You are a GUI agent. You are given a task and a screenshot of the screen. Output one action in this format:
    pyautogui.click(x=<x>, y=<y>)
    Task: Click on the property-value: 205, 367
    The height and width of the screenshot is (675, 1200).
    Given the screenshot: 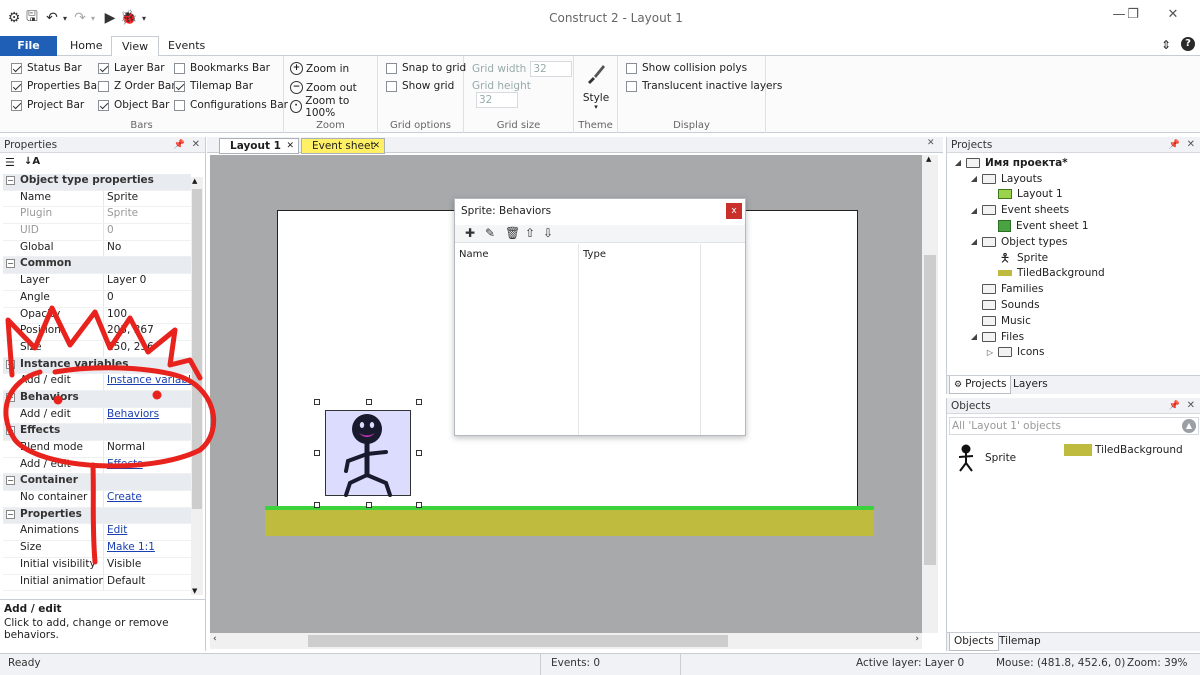 What is the action you would take?
    pyautogui.click(x=147, y=332)
    